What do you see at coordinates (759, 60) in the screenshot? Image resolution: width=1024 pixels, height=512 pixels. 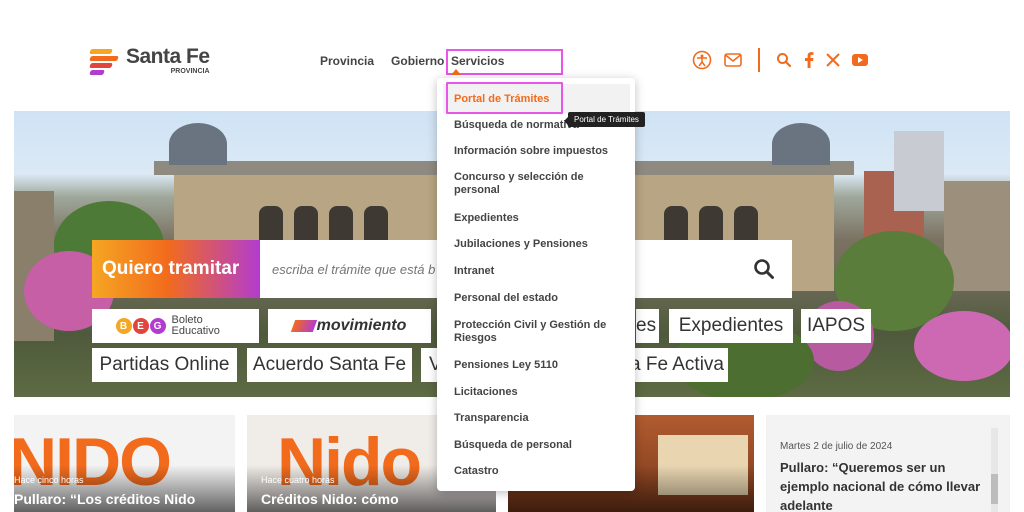 I see `header-divider` at bounding box center [759, 60].